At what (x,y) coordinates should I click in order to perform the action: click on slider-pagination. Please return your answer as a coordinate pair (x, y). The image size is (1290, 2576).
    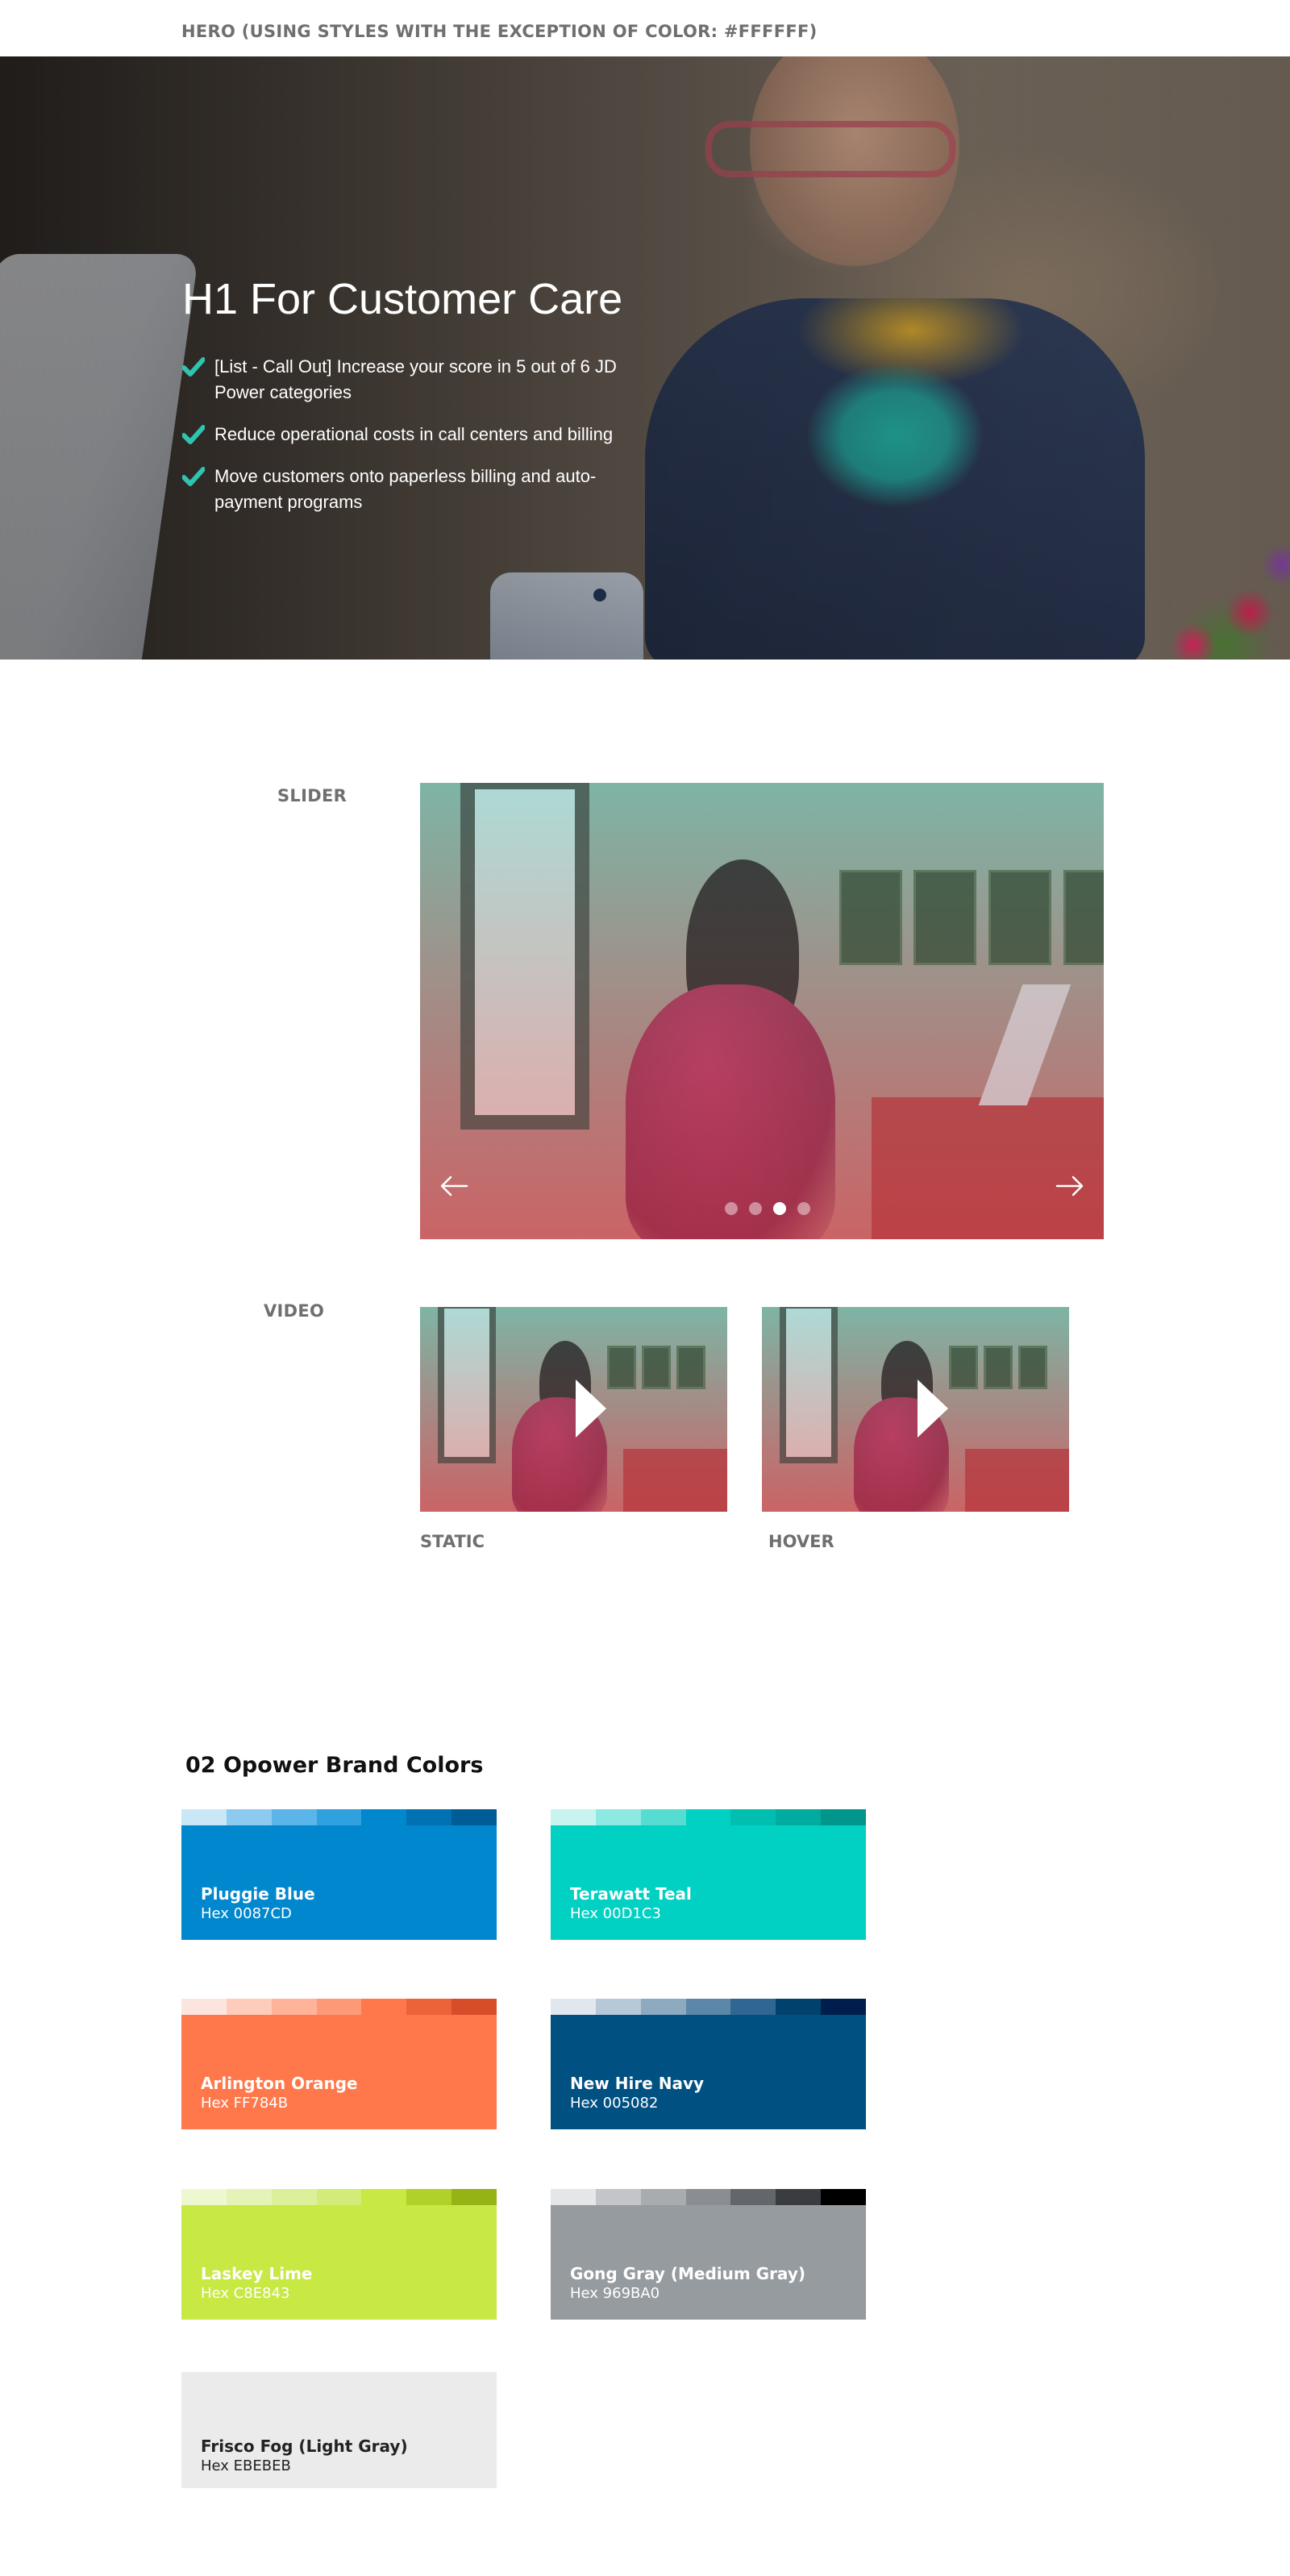
    Looking at the image, I should click on (767, 1208).